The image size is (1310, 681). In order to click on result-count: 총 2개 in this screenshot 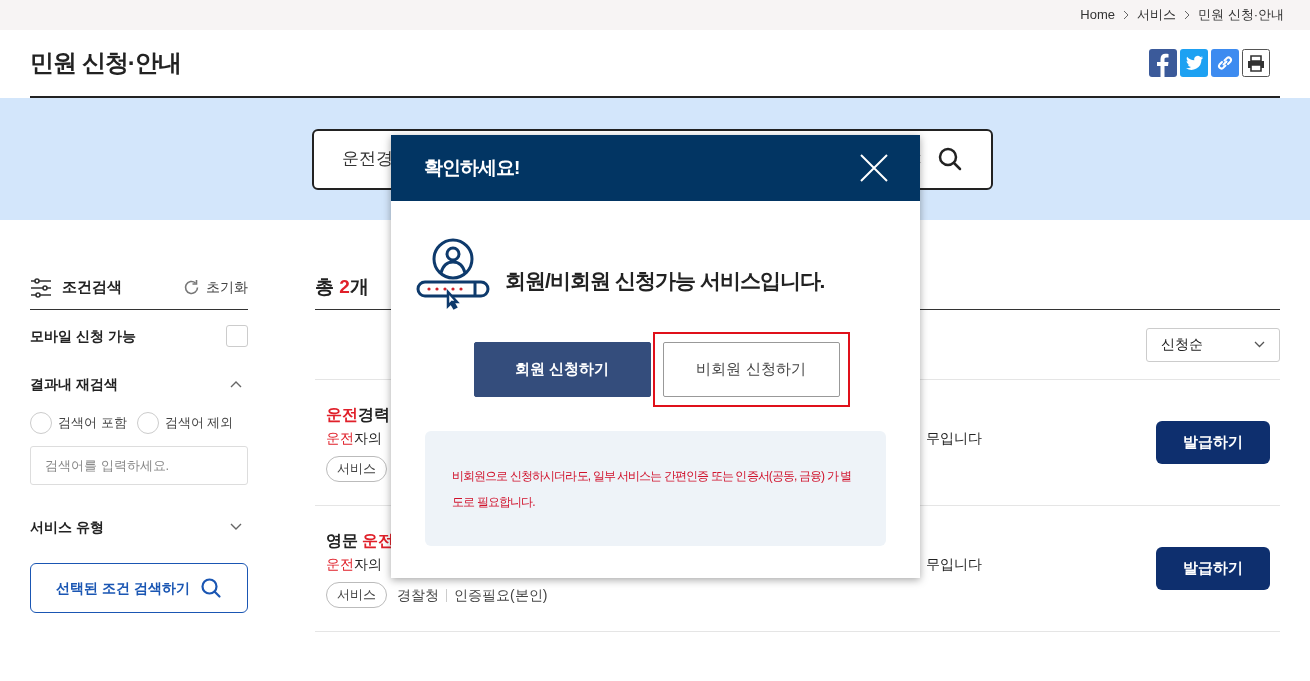, I will do `click(342, 287)`.